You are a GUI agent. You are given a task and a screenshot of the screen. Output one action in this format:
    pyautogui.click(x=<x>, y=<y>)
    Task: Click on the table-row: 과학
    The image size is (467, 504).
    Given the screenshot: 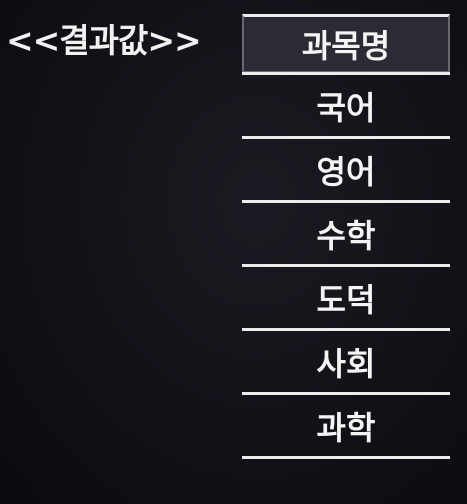 What is the action you would take?
    pyautogui.click(x=346, y=425)
    